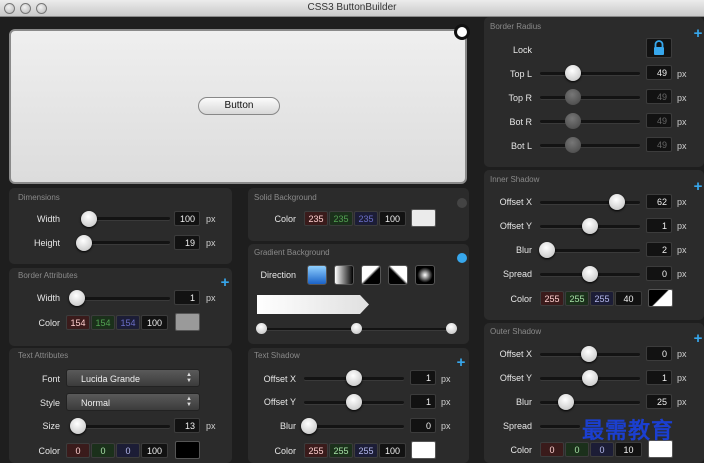  What do you see at coordinates (341, 218) in the screenshot?
I see `solid-color-green-field: 235` at bounding box center [341, 218].